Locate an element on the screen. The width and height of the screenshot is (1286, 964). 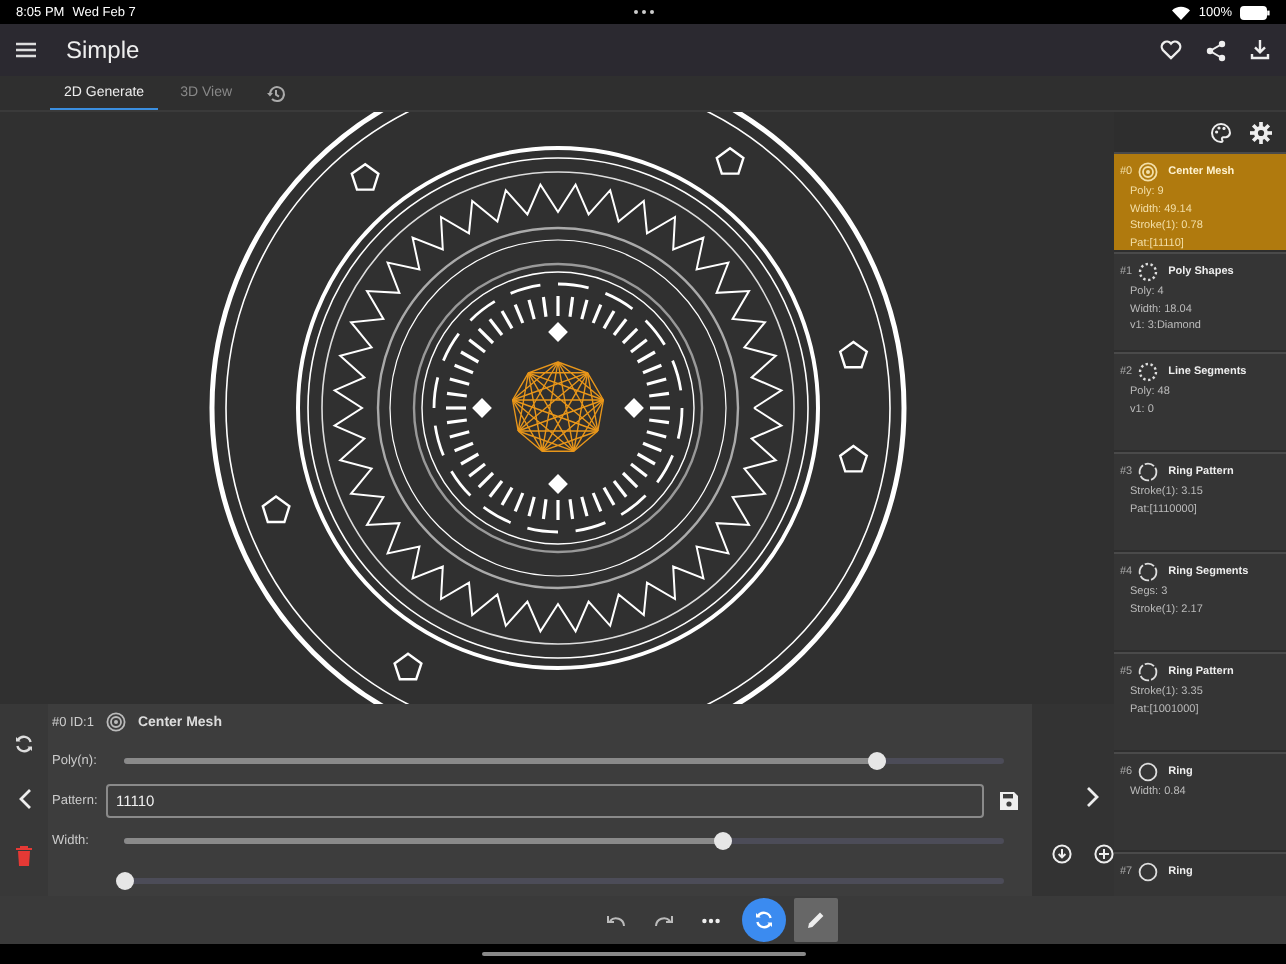
wifi-icon is located at coordinates (1181, 12).